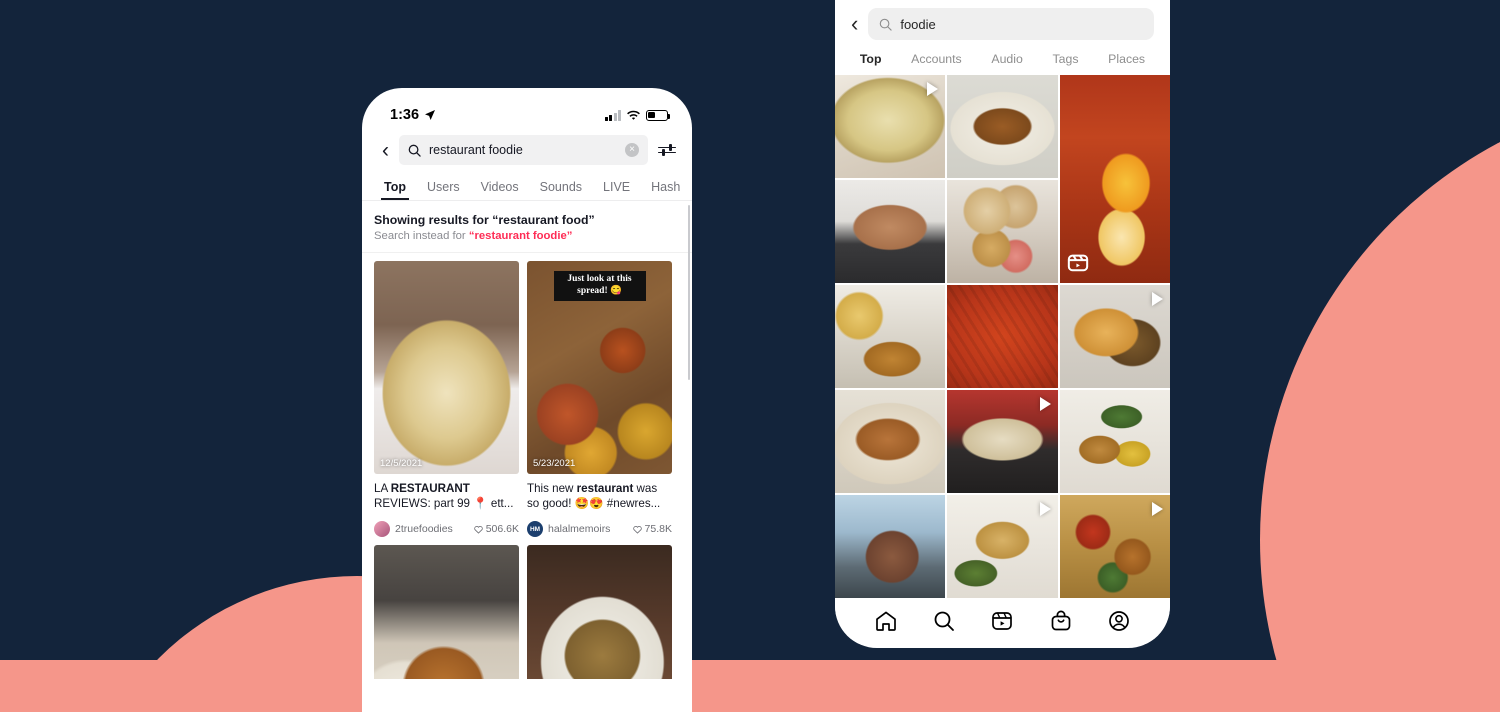  What do you see at coordinates (886, 621) in the screenshot?
I see `home-icon` at bounding box center [886, 621].